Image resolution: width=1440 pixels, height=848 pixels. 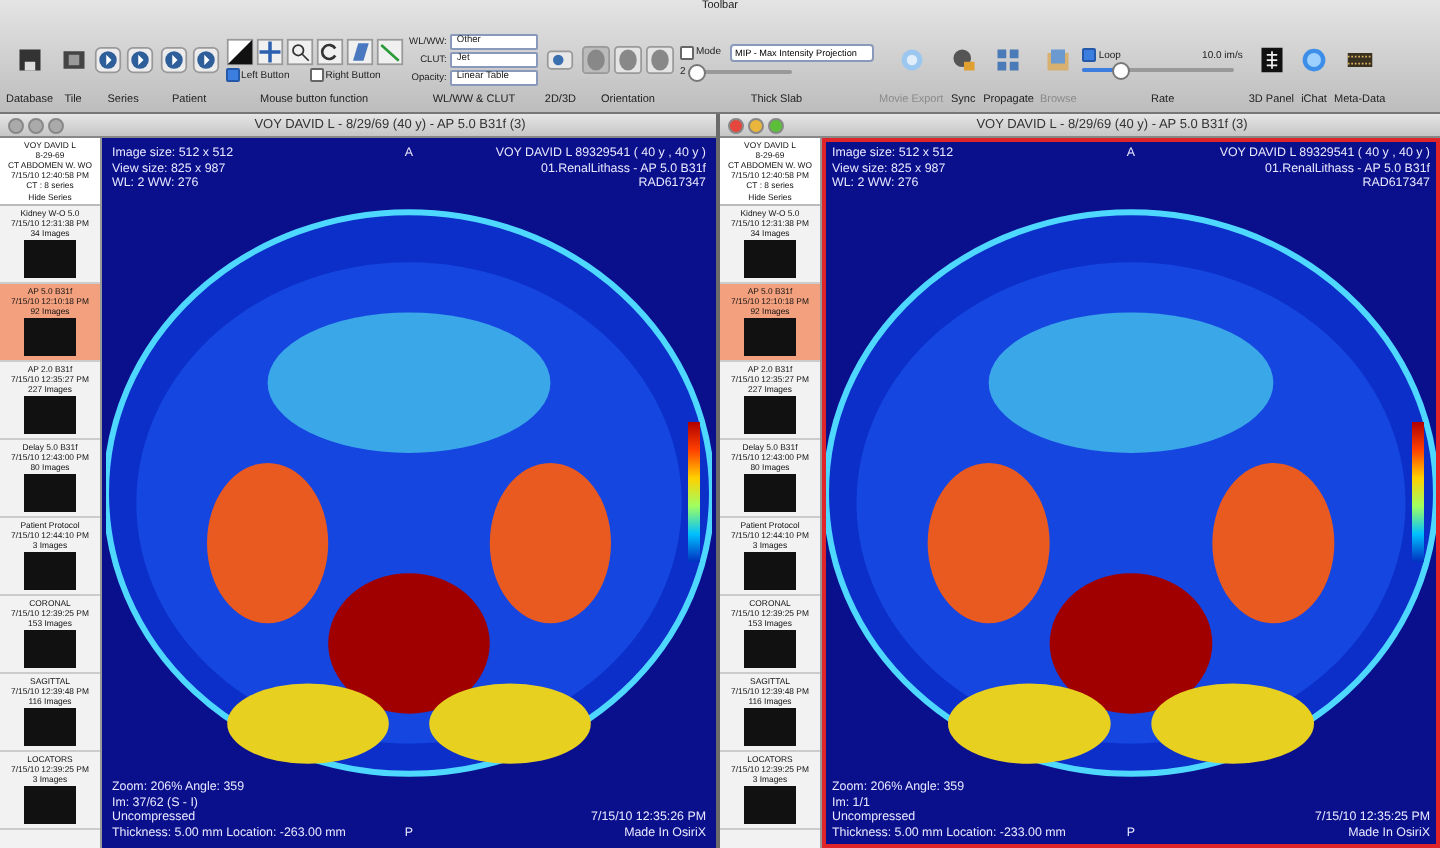 I want to click on zoom-tool-icon, so click(x=299, y=52).